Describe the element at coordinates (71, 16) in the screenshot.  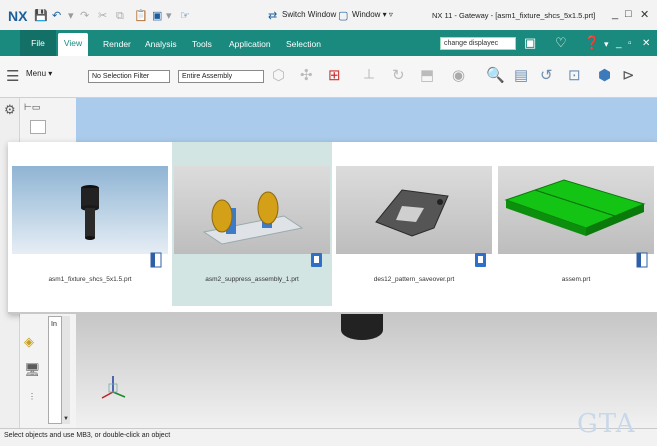
I see `dropdown-arrow-icon: ▾` at that location.